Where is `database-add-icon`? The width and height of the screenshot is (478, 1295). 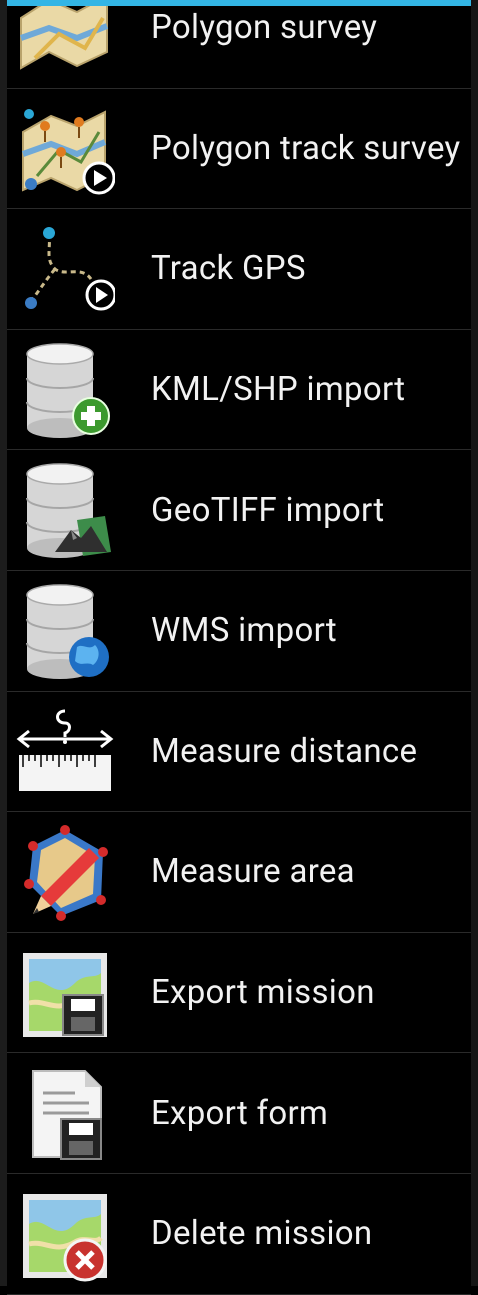 database-add-icon is located at coordinates (65, 390).